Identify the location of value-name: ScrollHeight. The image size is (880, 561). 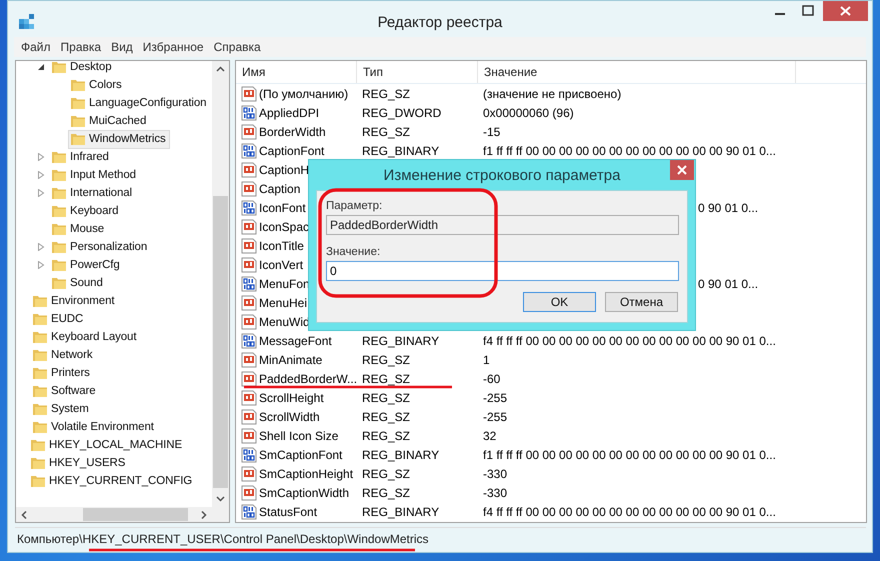
(291, 397).